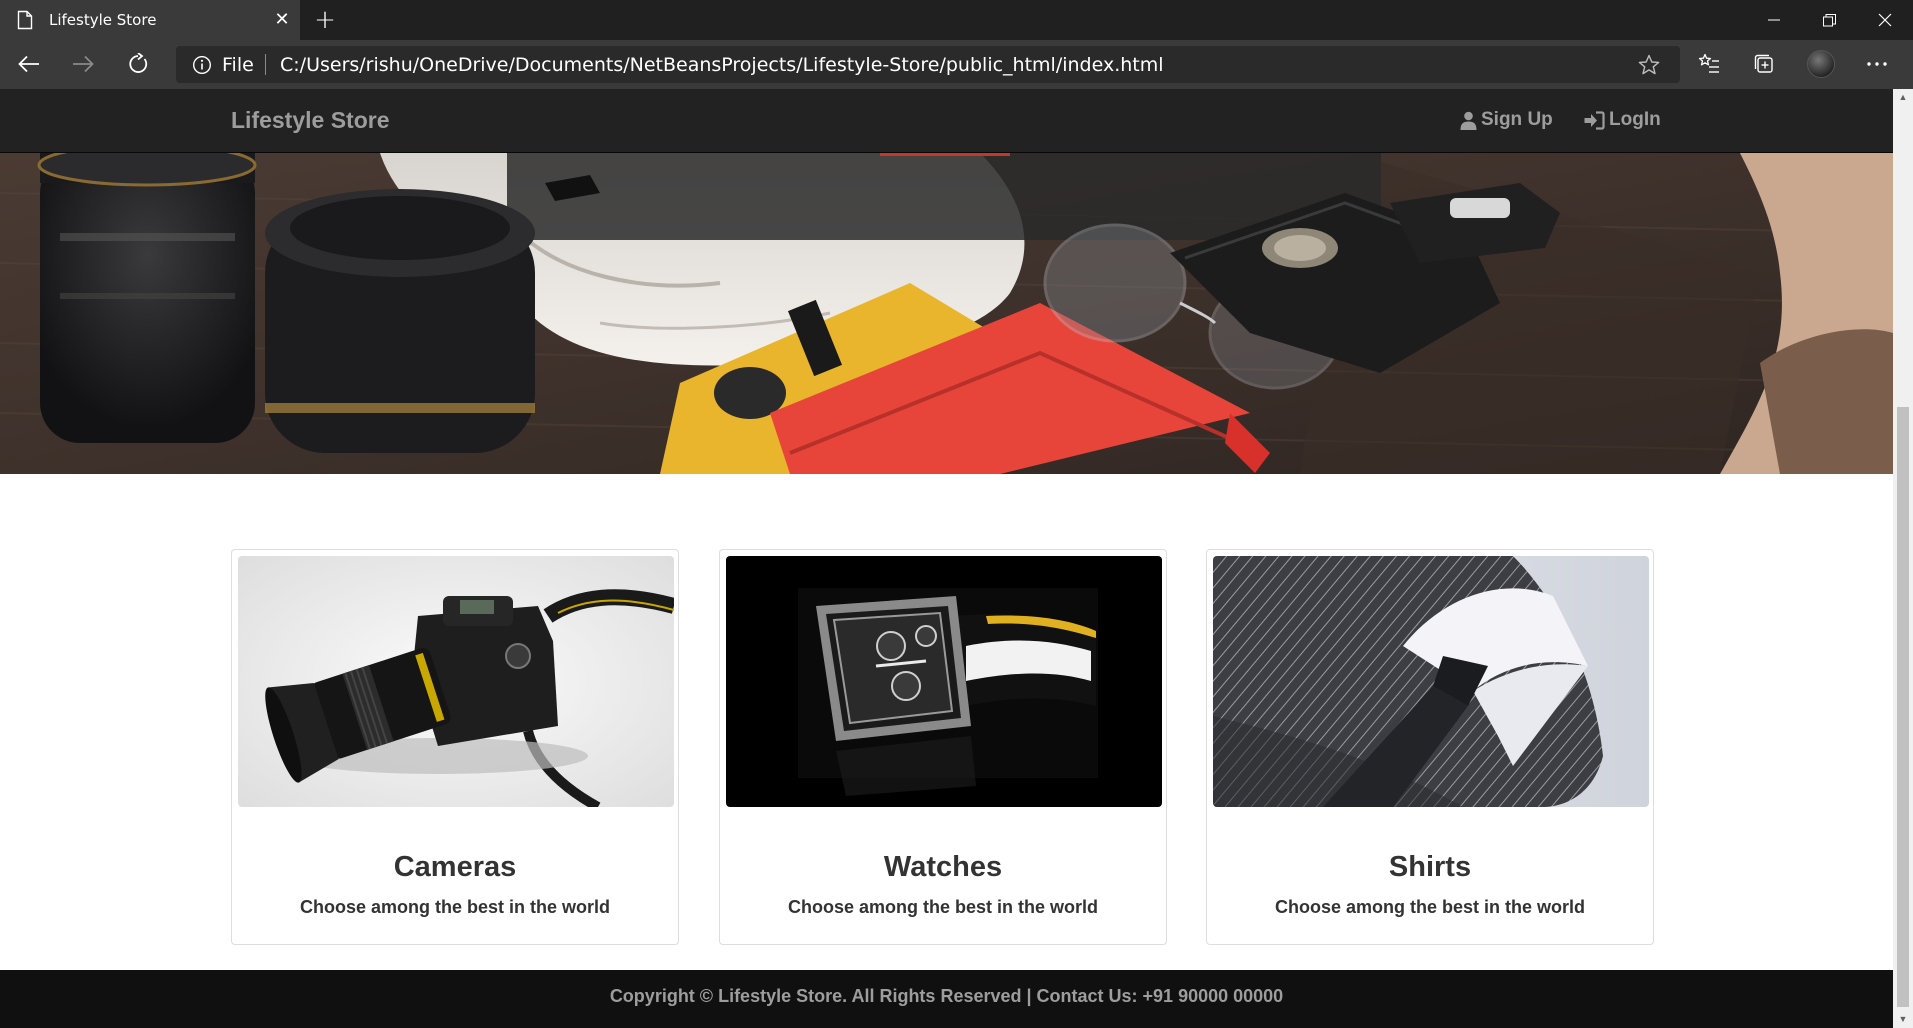 Image resolution: width=1913 pixels, height=1028 pixels. I want to click on signup-label: Sign Up, so click(1517, 119).